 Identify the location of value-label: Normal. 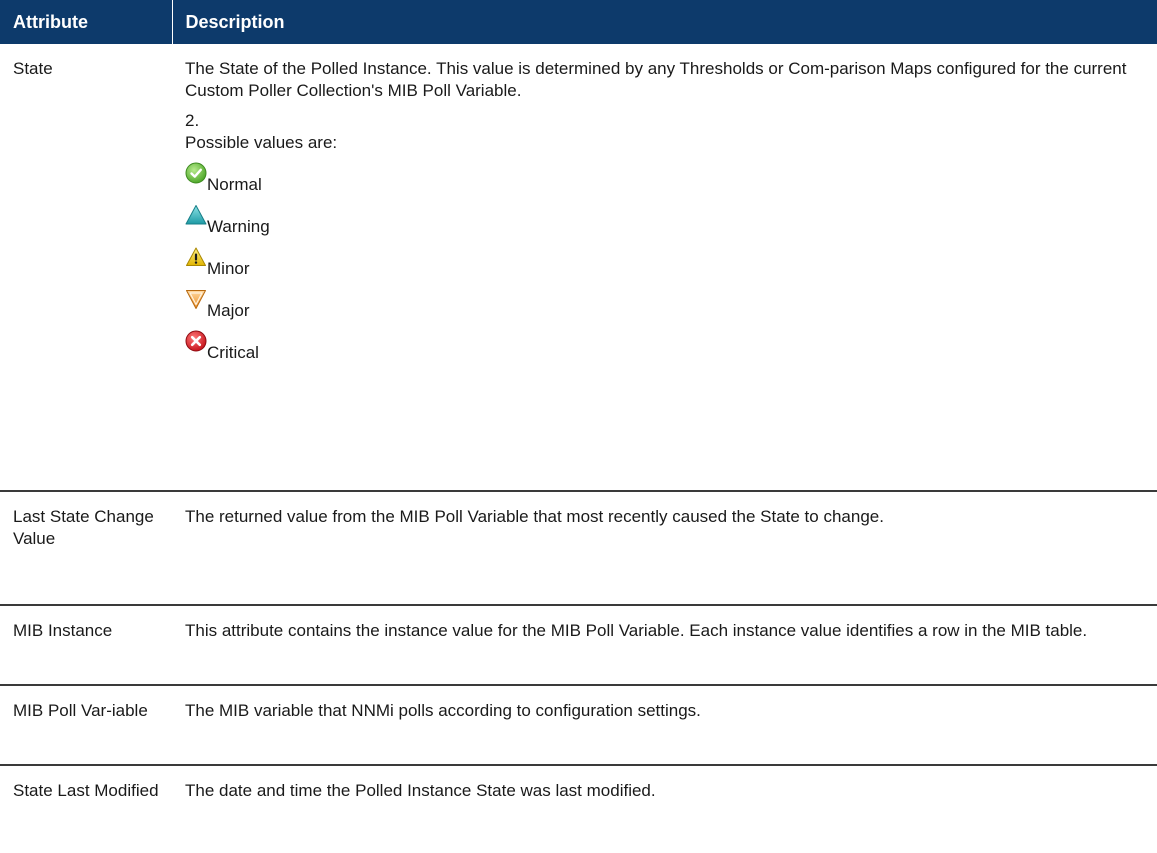
(234, 184).